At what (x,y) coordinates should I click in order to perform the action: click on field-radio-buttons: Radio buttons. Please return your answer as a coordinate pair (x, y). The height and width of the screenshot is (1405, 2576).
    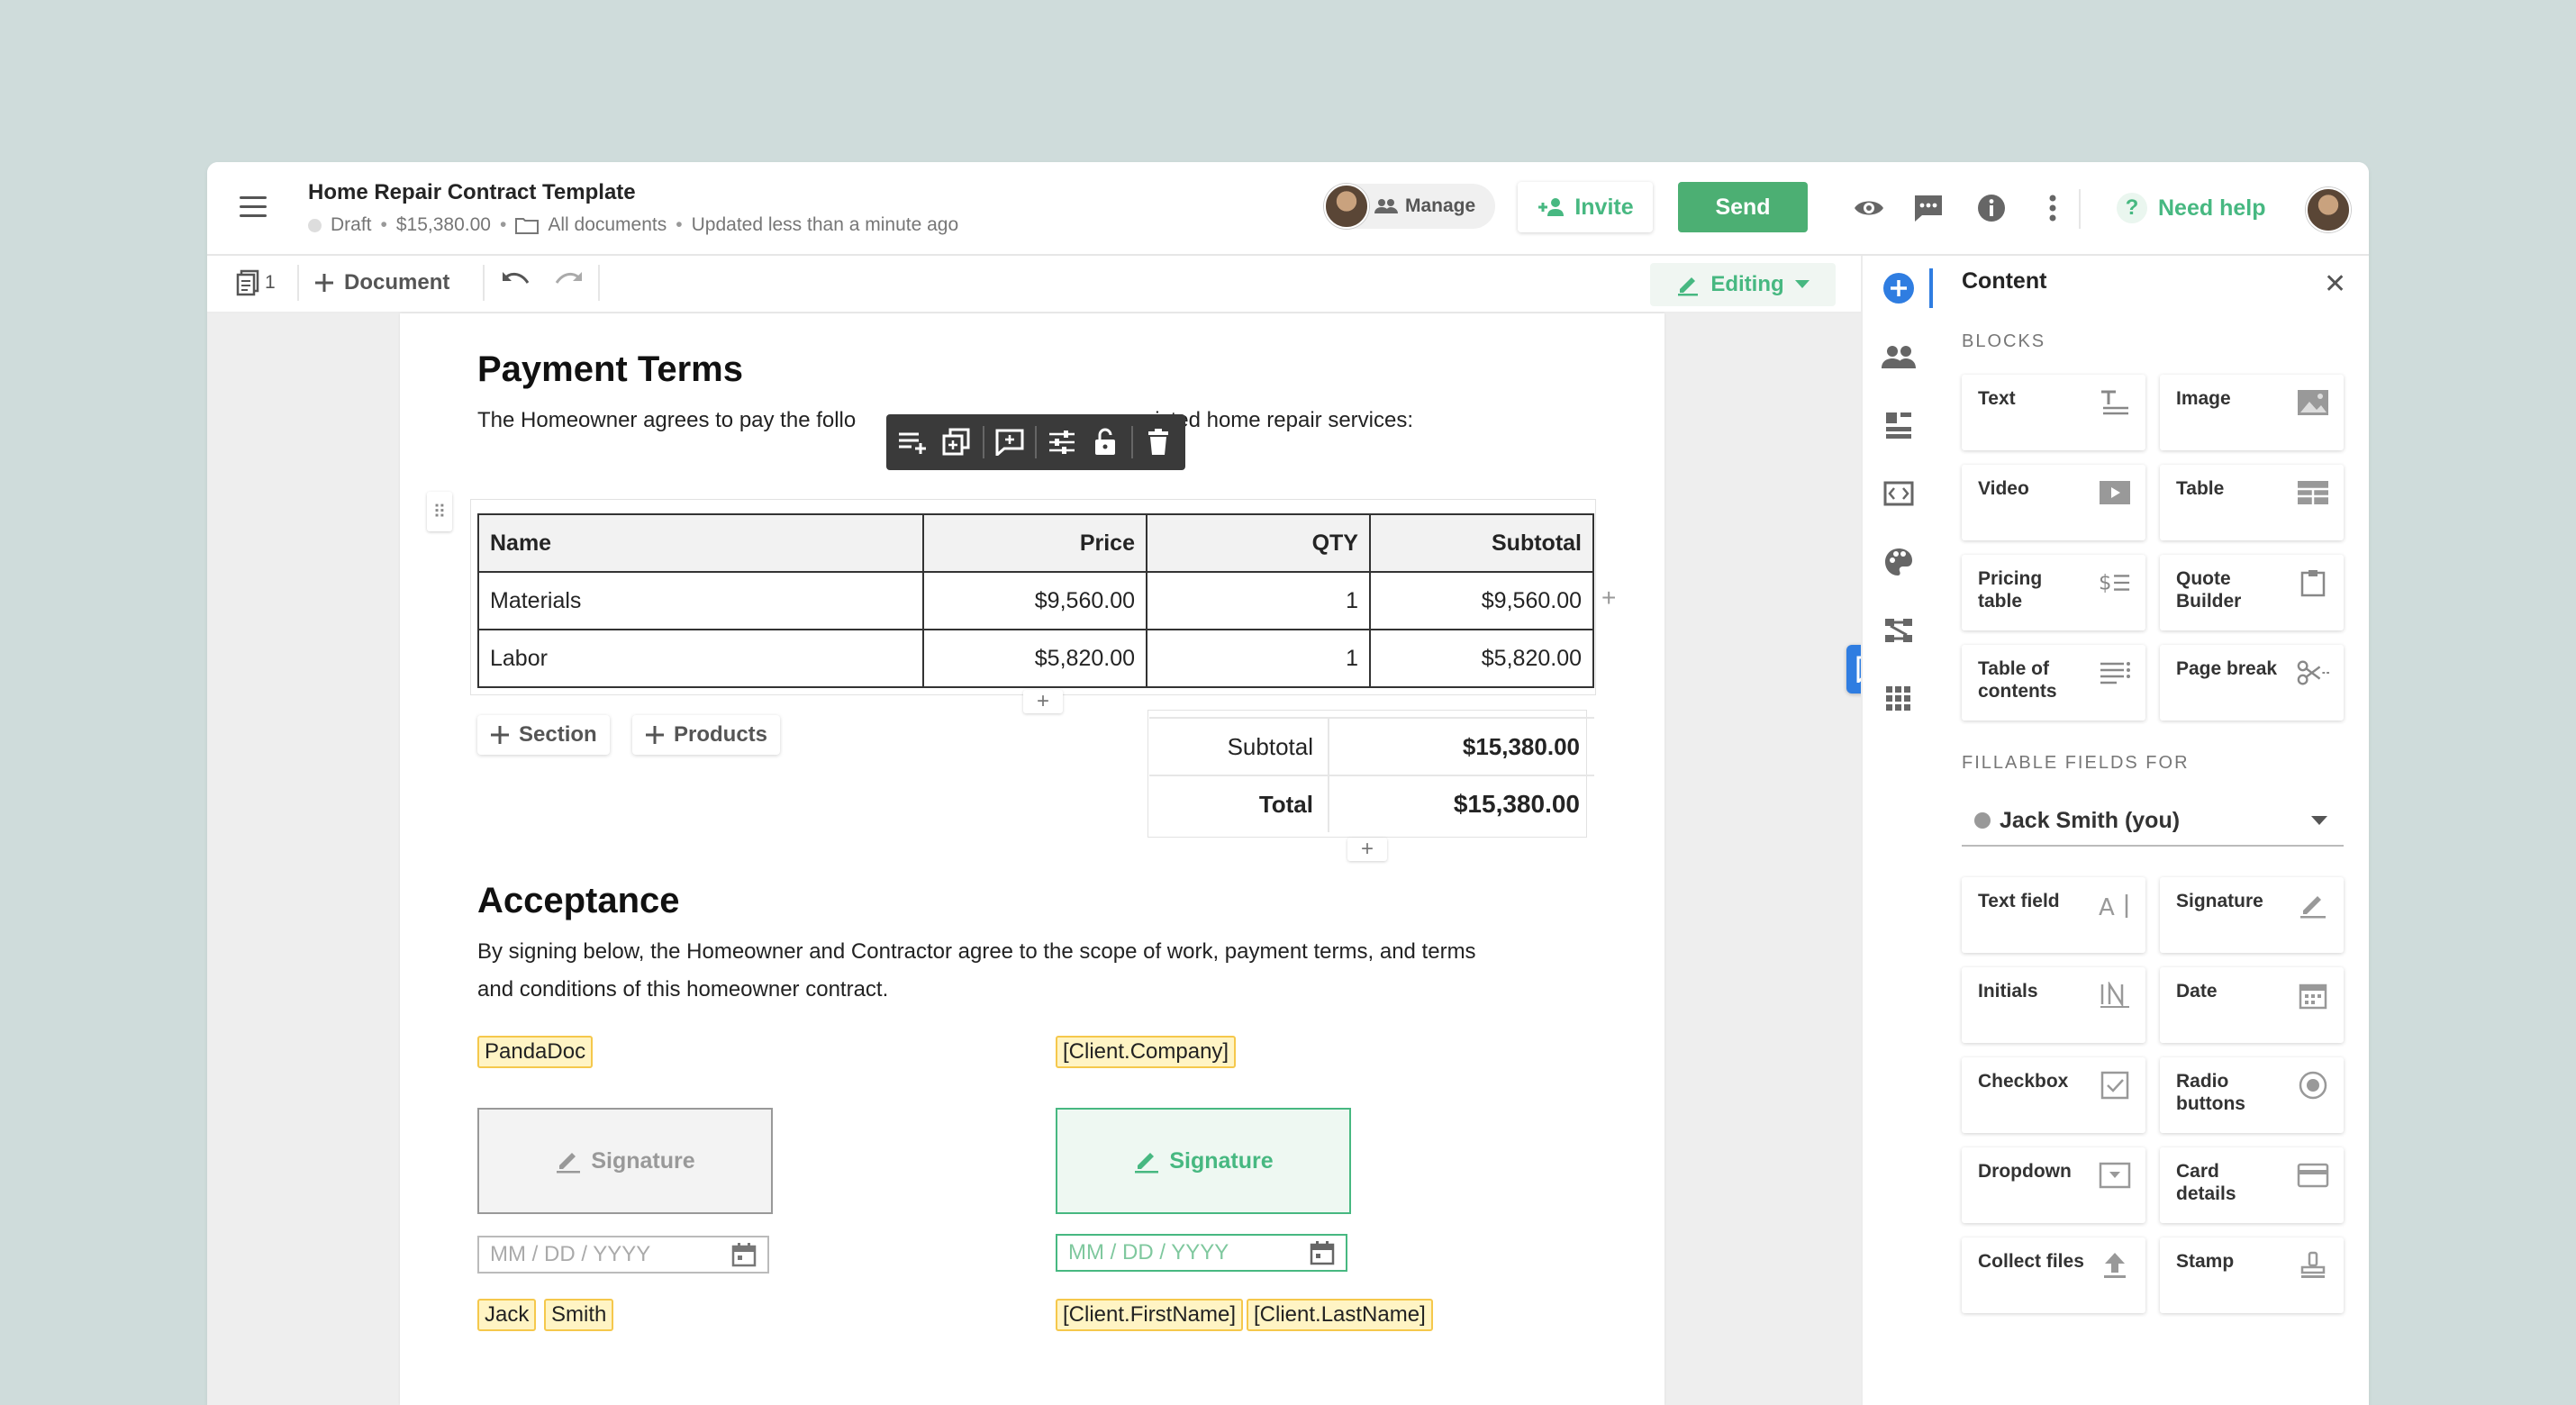
    Looking at the image, I should click on (2252, 1095).